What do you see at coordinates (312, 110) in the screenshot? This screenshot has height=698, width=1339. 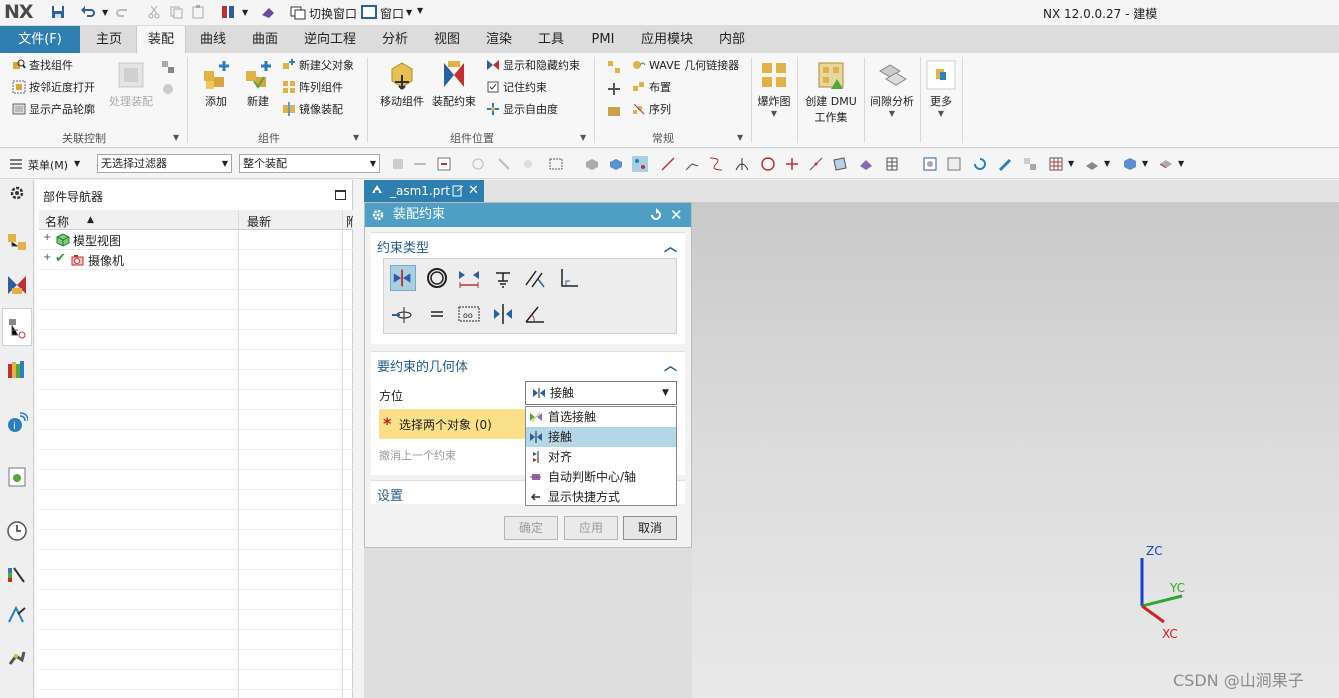 I see `mirror-assembly-button: 镜像装配` at bounding box center [312, 110].